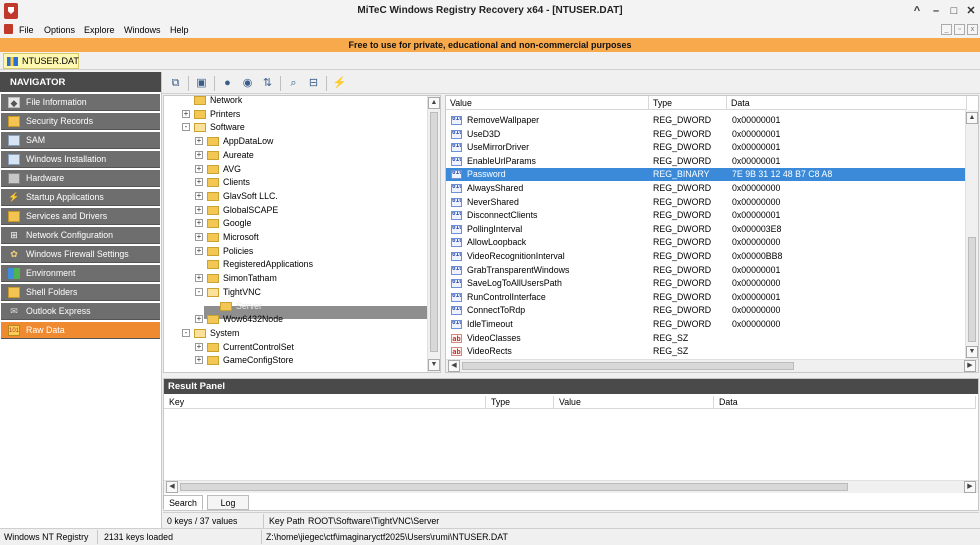  I want to click on menu-options: Options, so click(59, 30).